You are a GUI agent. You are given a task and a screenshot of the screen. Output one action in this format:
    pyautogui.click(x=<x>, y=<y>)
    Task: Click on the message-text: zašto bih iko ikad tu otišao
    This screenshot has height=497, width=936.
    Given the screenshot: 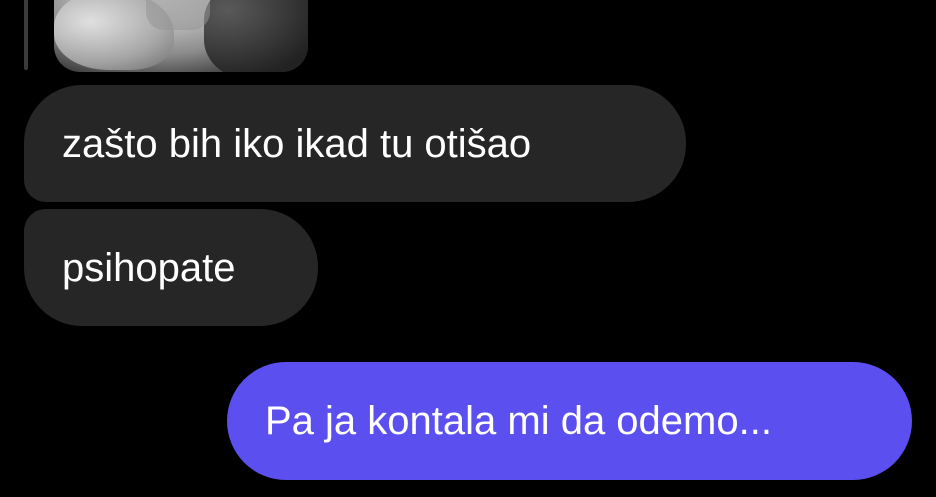 What is the action you would take?
    pyautogui.click(x=297, y=143)
    